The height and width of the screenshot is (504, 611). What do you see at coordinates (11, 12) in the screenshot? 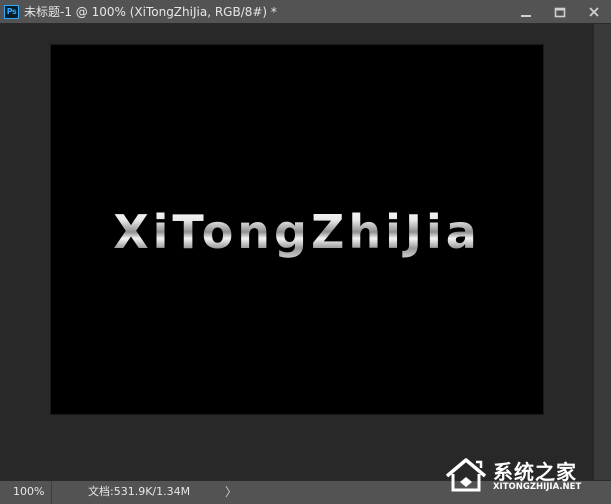
I see `photoshop-app-icon: Ps` at bounding box center [11, 12].